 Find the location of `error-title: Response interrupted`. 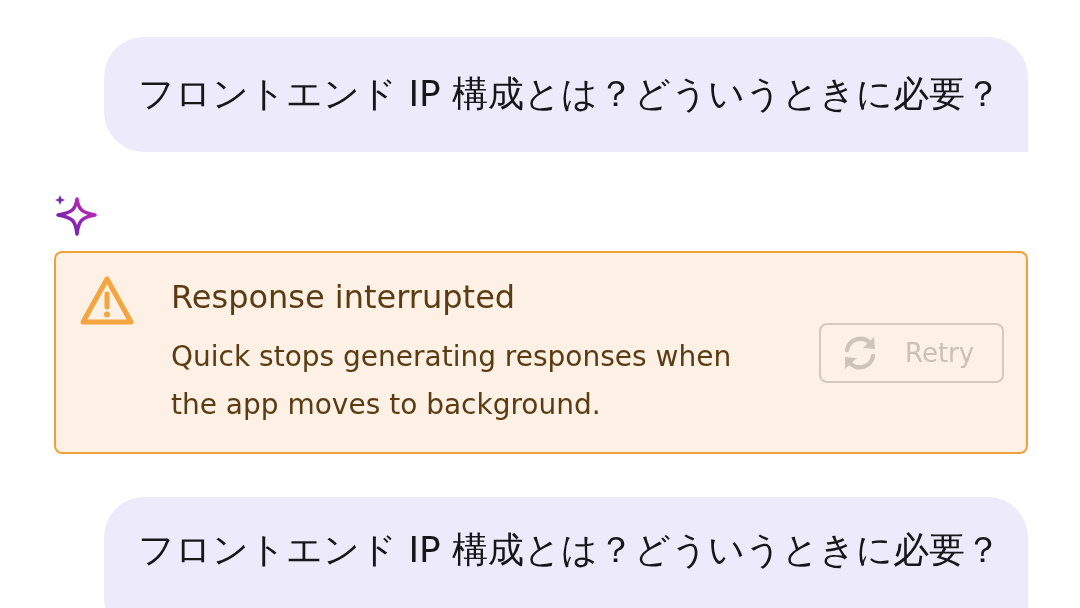

error-title: Response interrupted is located at coordinates (344, 297).